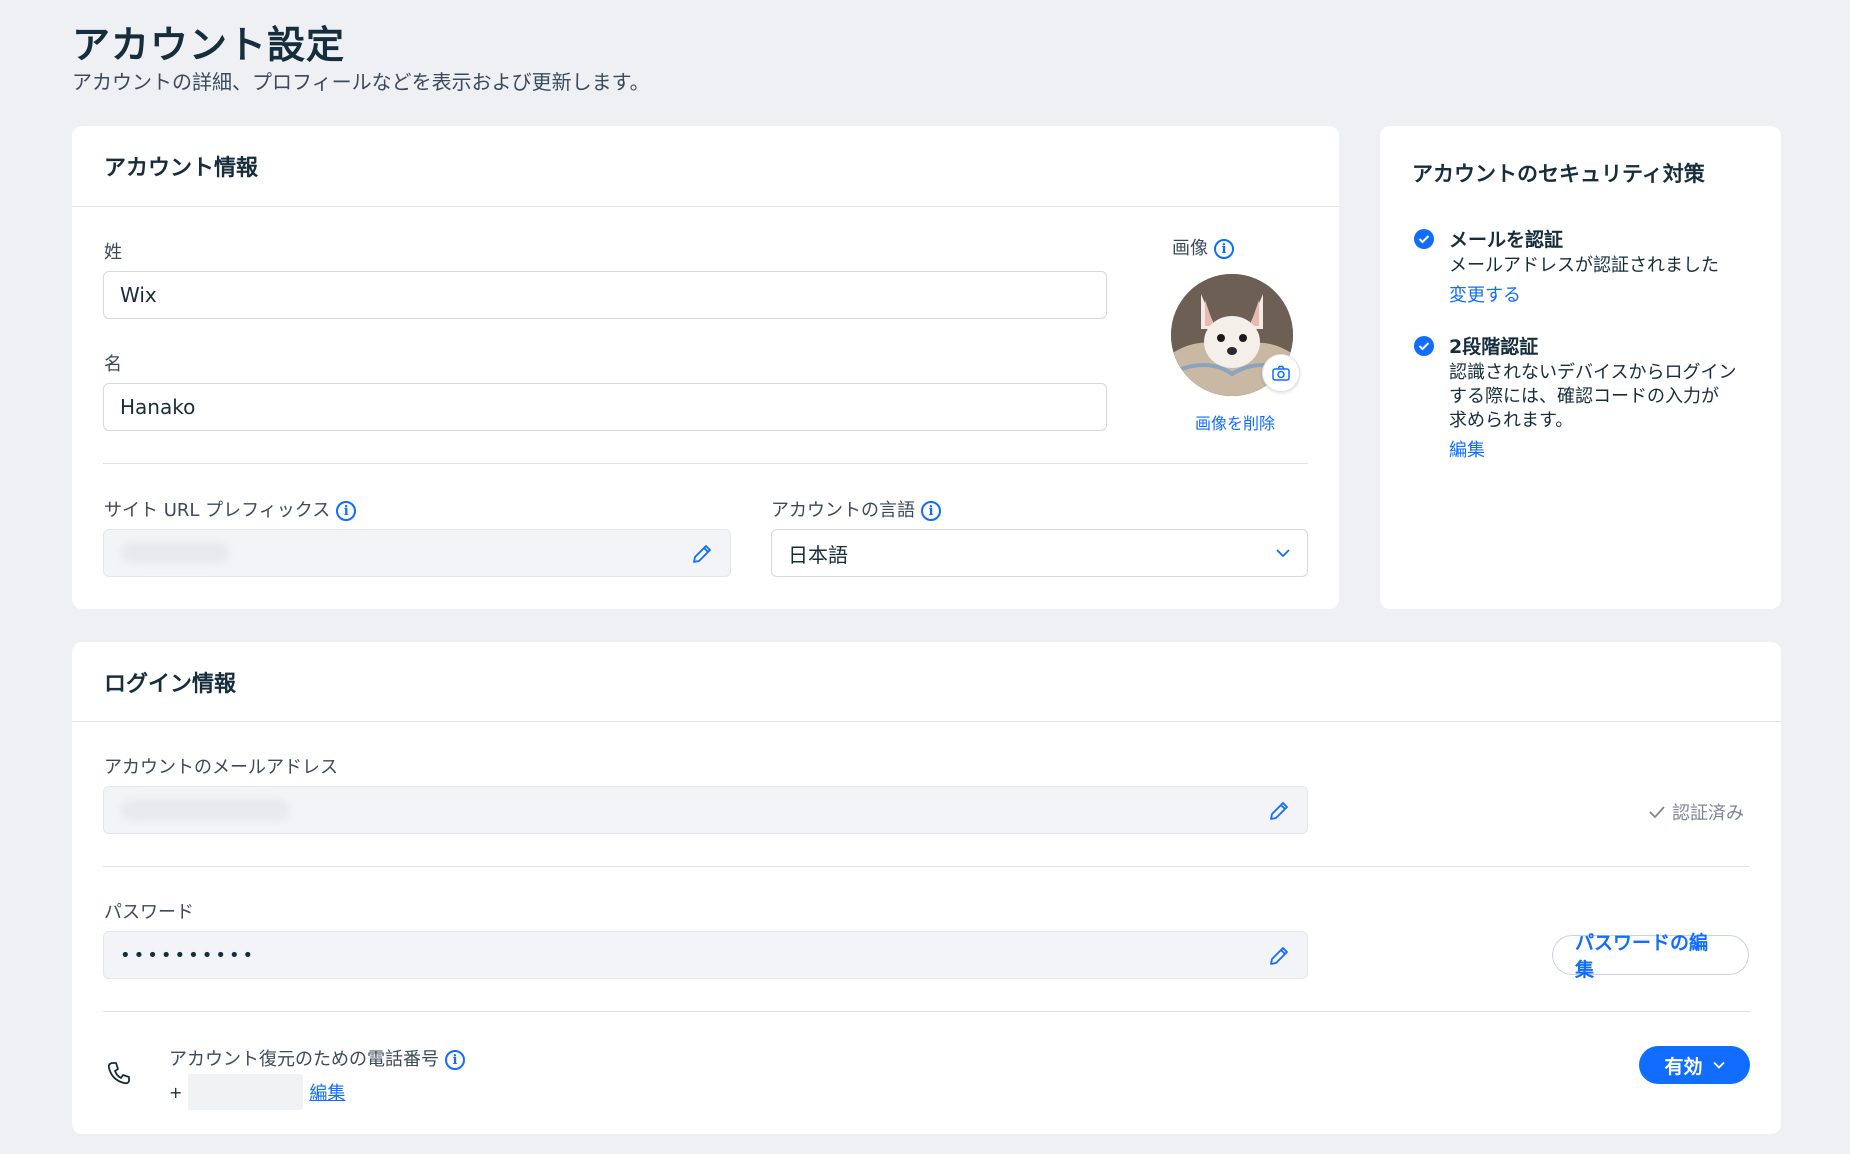 Image resolution: width=1850 pixels, height=1154 pixels. Describe the element at coordinates (175, 553) in the screenshot. I see `url-prefix-redacted` at that location.